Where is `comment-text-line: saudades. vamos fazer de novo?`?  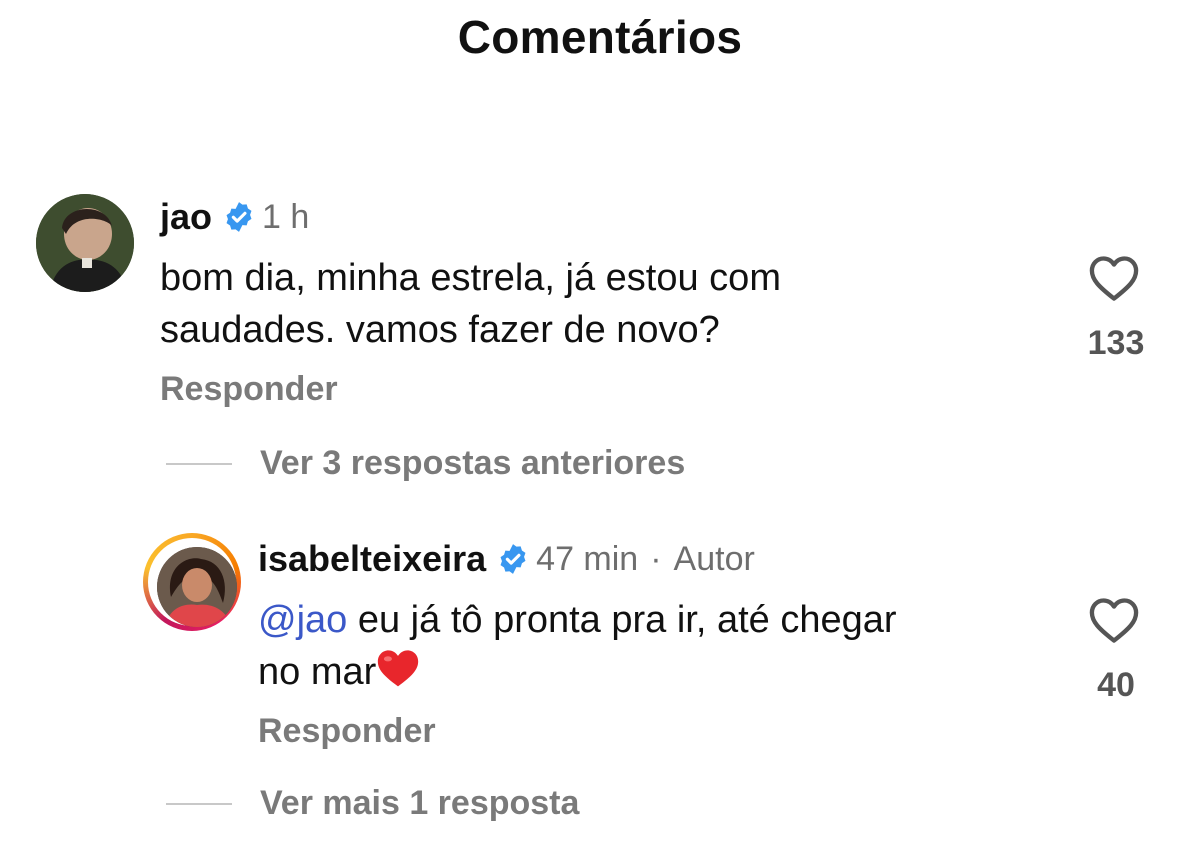
comment-text-line: saudades. vamos fazer de novo? is located at coordinates (440, 330).